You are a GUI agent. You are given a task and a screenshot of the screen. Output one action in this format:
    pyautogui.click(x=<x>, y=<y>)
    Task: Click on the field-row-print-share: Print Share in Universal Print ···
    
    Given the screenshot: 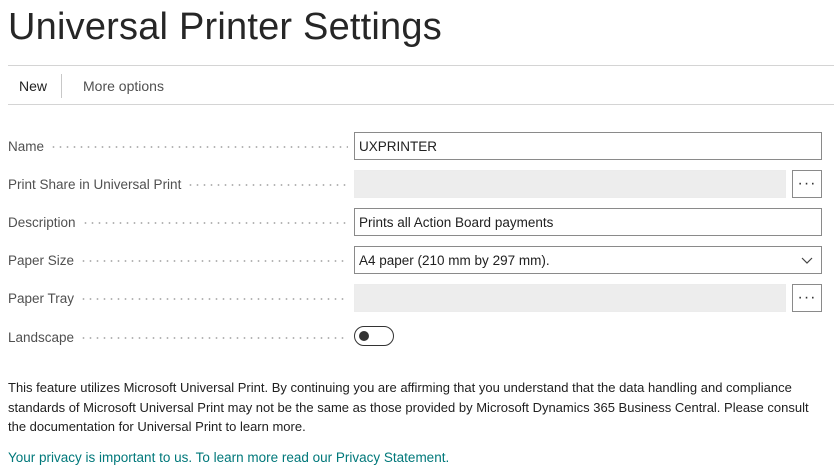 What is the action you would take?
    pyautogui.click(x=415, y=184)
    